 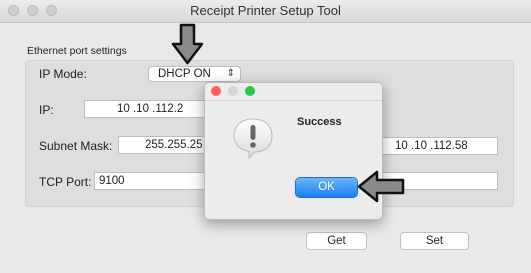 I want to click on window-title: Receipt Printer Setup Tool, so click(x=265, y=10).